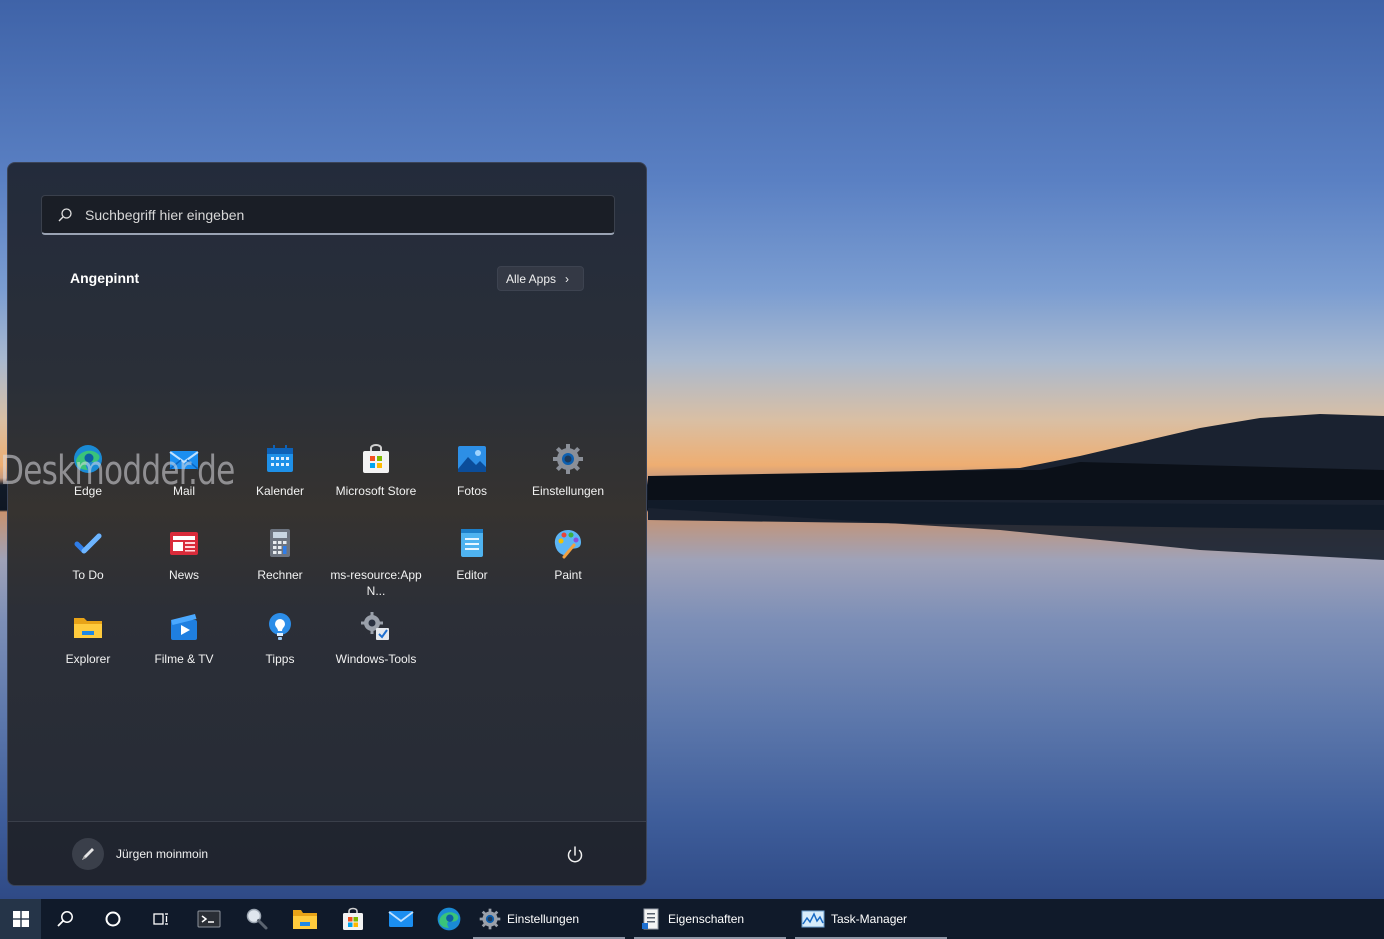  Describe the element at coordinates (543, 919) in the screenshot. I see `taskbar-app-label: Einstellungen` at that location.